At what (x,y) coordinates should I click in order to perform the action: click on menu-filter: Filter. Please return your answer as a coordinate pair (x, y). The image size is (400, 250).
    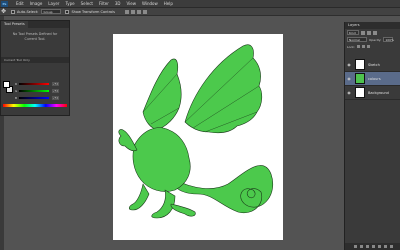
    Looking at the image, I should click on (104, 3).